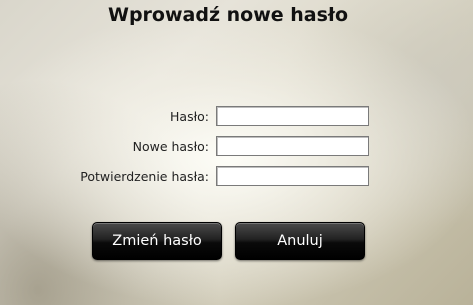  I want to click on cancel-button: Anuluj, so click(300, 241).